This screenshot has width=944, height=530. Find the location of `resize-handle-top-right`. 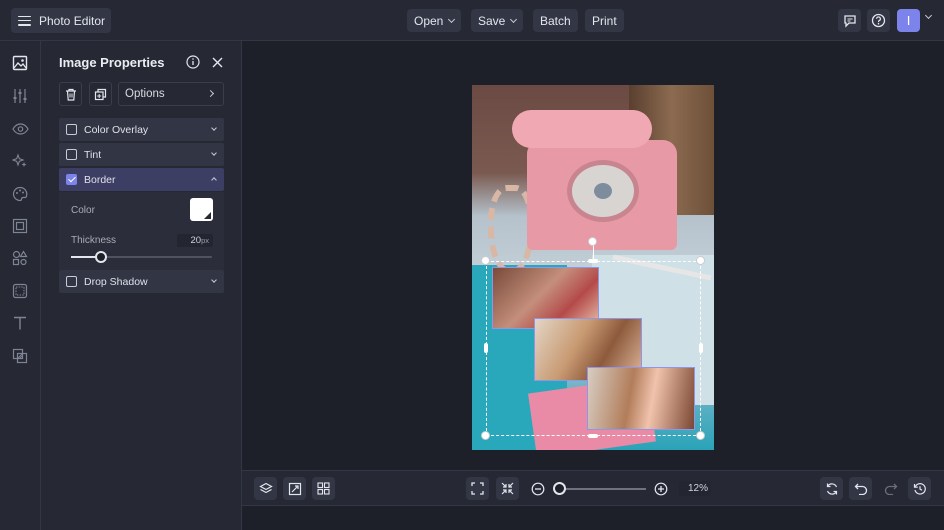

resize-handle-top-right is located at coordinates (700, 260).